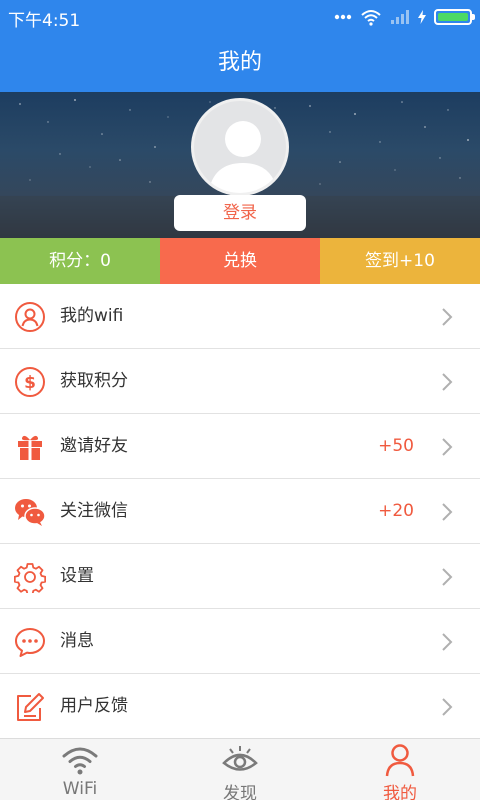  What do you see at coordinates (240, 381) in the screenshot?
I see `menu-item-earn-points: $ 获取积分` at bounding box center [240, 381].